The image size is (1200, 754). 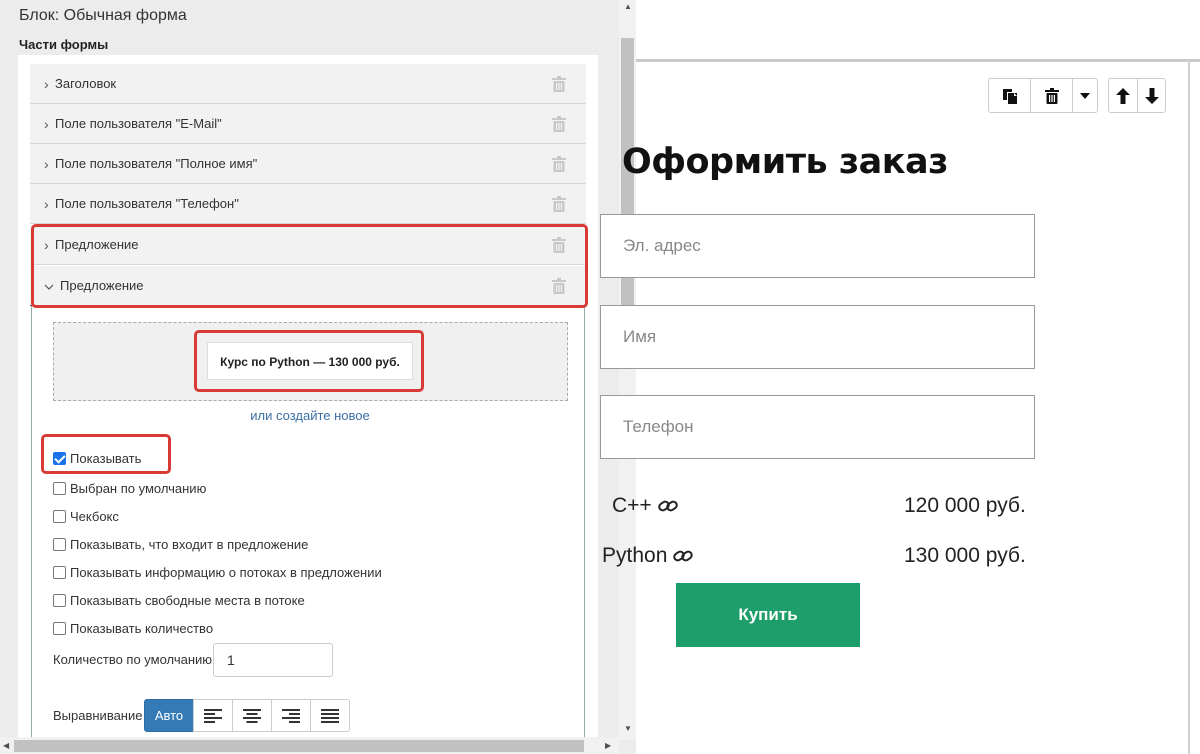 What do you see at coordinates (138, 488) in the screenshot?
I see `option-label: Выбран по умолчанию` at bounding box center [138, 488].